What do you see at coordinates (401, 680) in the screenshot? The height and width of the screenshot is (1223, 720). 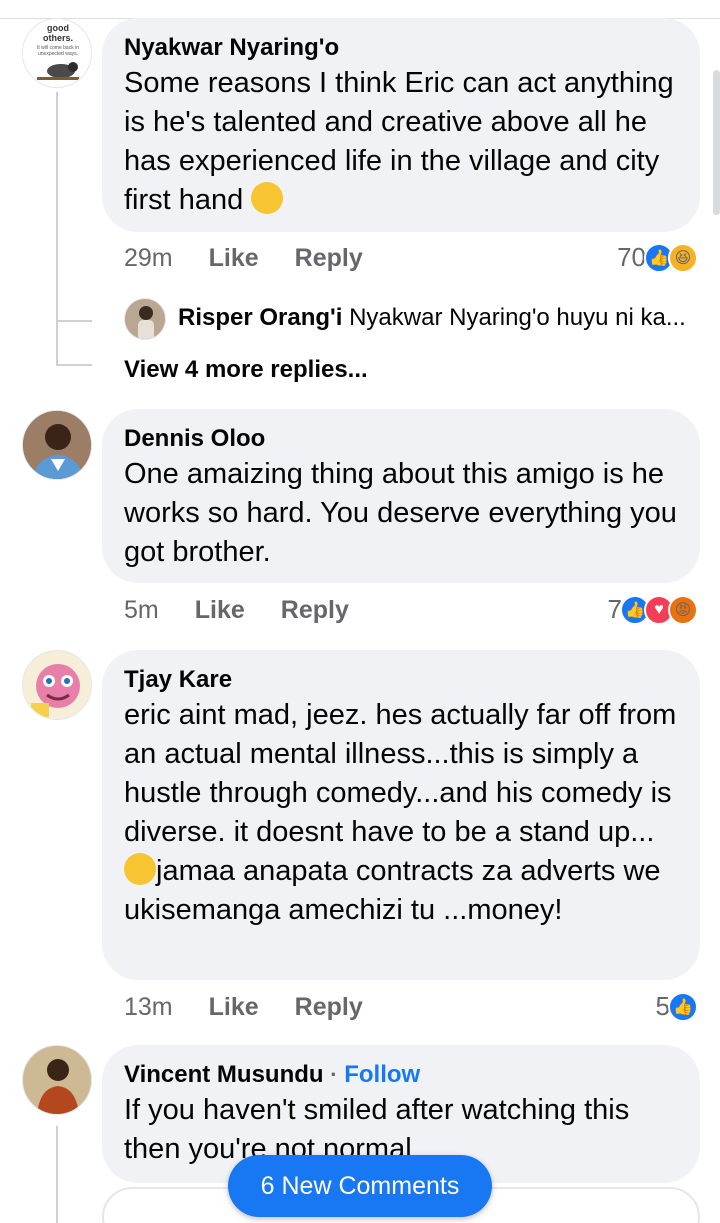 I see `comment-author: Tjay Kare` at bounding box center [401, 680].